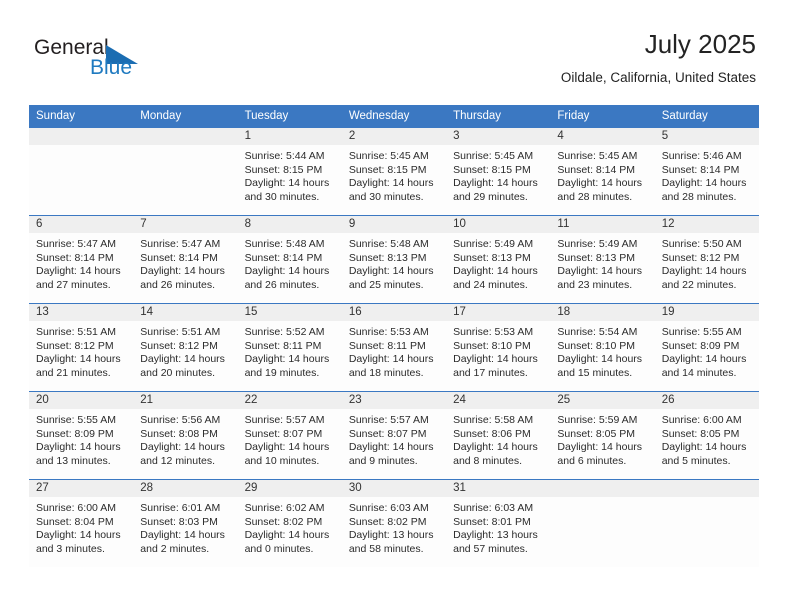 The height and width of the screenshot is (612, 792). Describe the element at coordinates (394, 488) in the screenshot. I see `day-number: 30` at that location.